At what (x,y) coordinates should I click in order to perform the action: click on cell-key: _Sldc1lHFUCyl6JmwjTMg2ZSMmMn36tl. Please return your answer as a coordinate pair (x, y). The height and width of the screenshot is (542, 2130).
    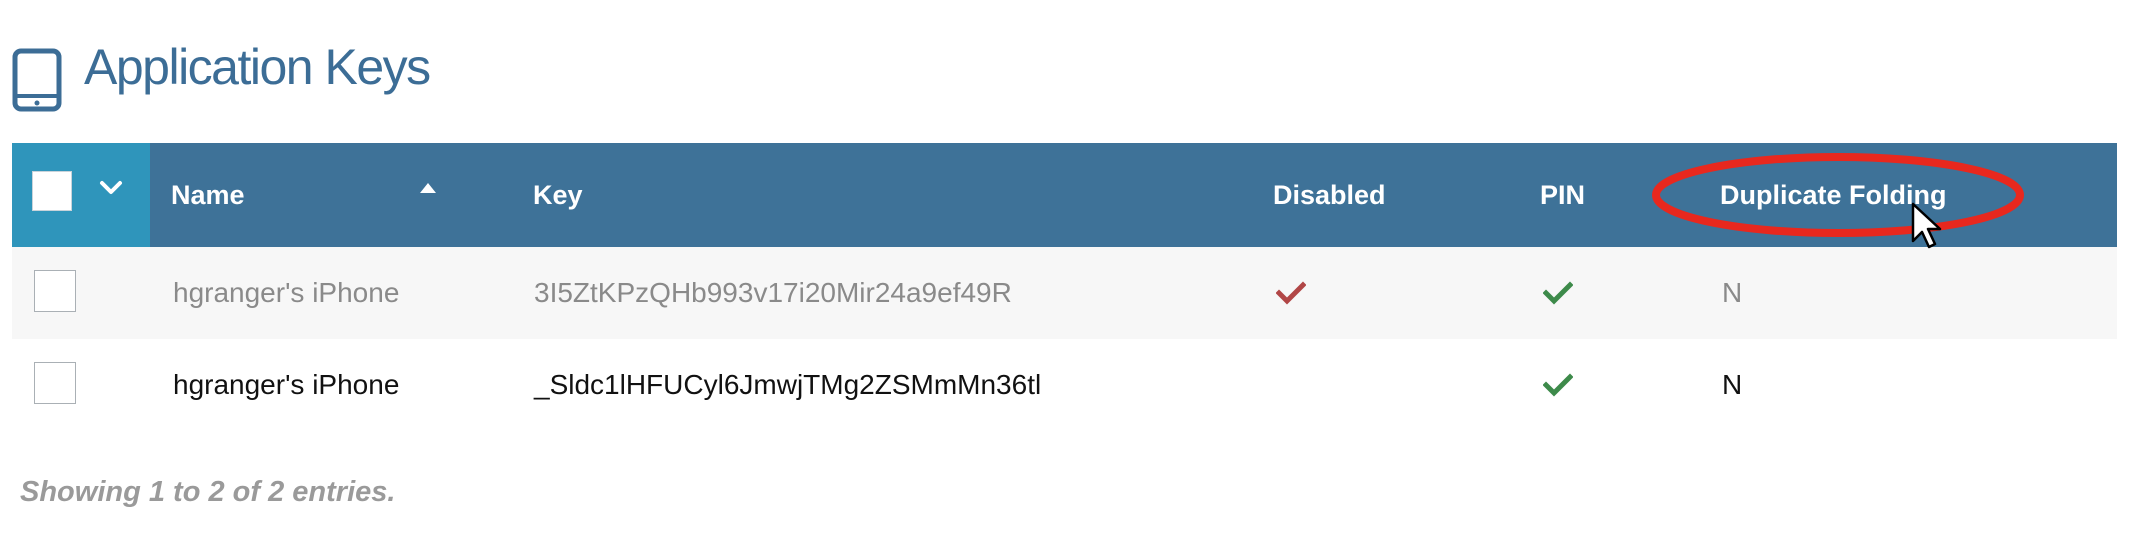
    Looking at the image, I should click on (788, 384).